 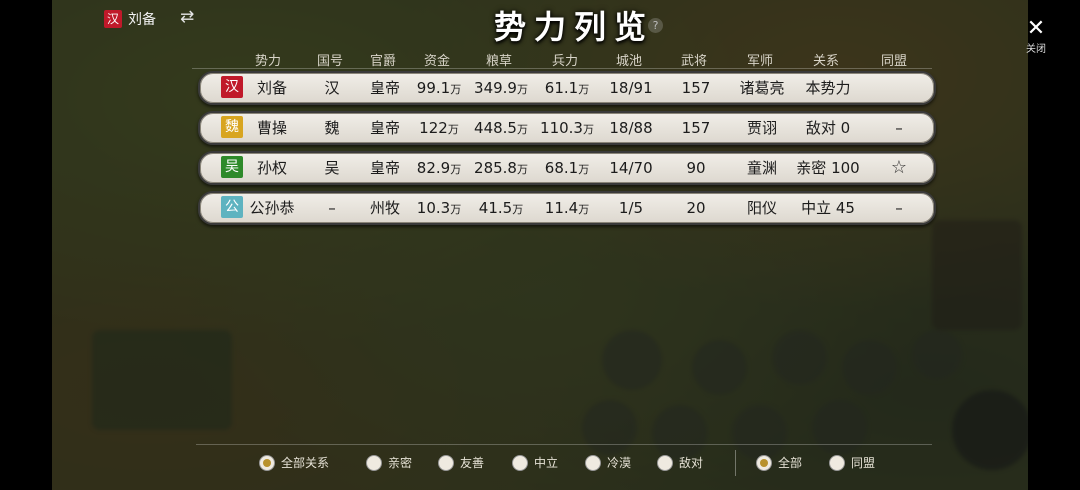 I want to click on header-advisor: 军师, so click(x=760, y=59).